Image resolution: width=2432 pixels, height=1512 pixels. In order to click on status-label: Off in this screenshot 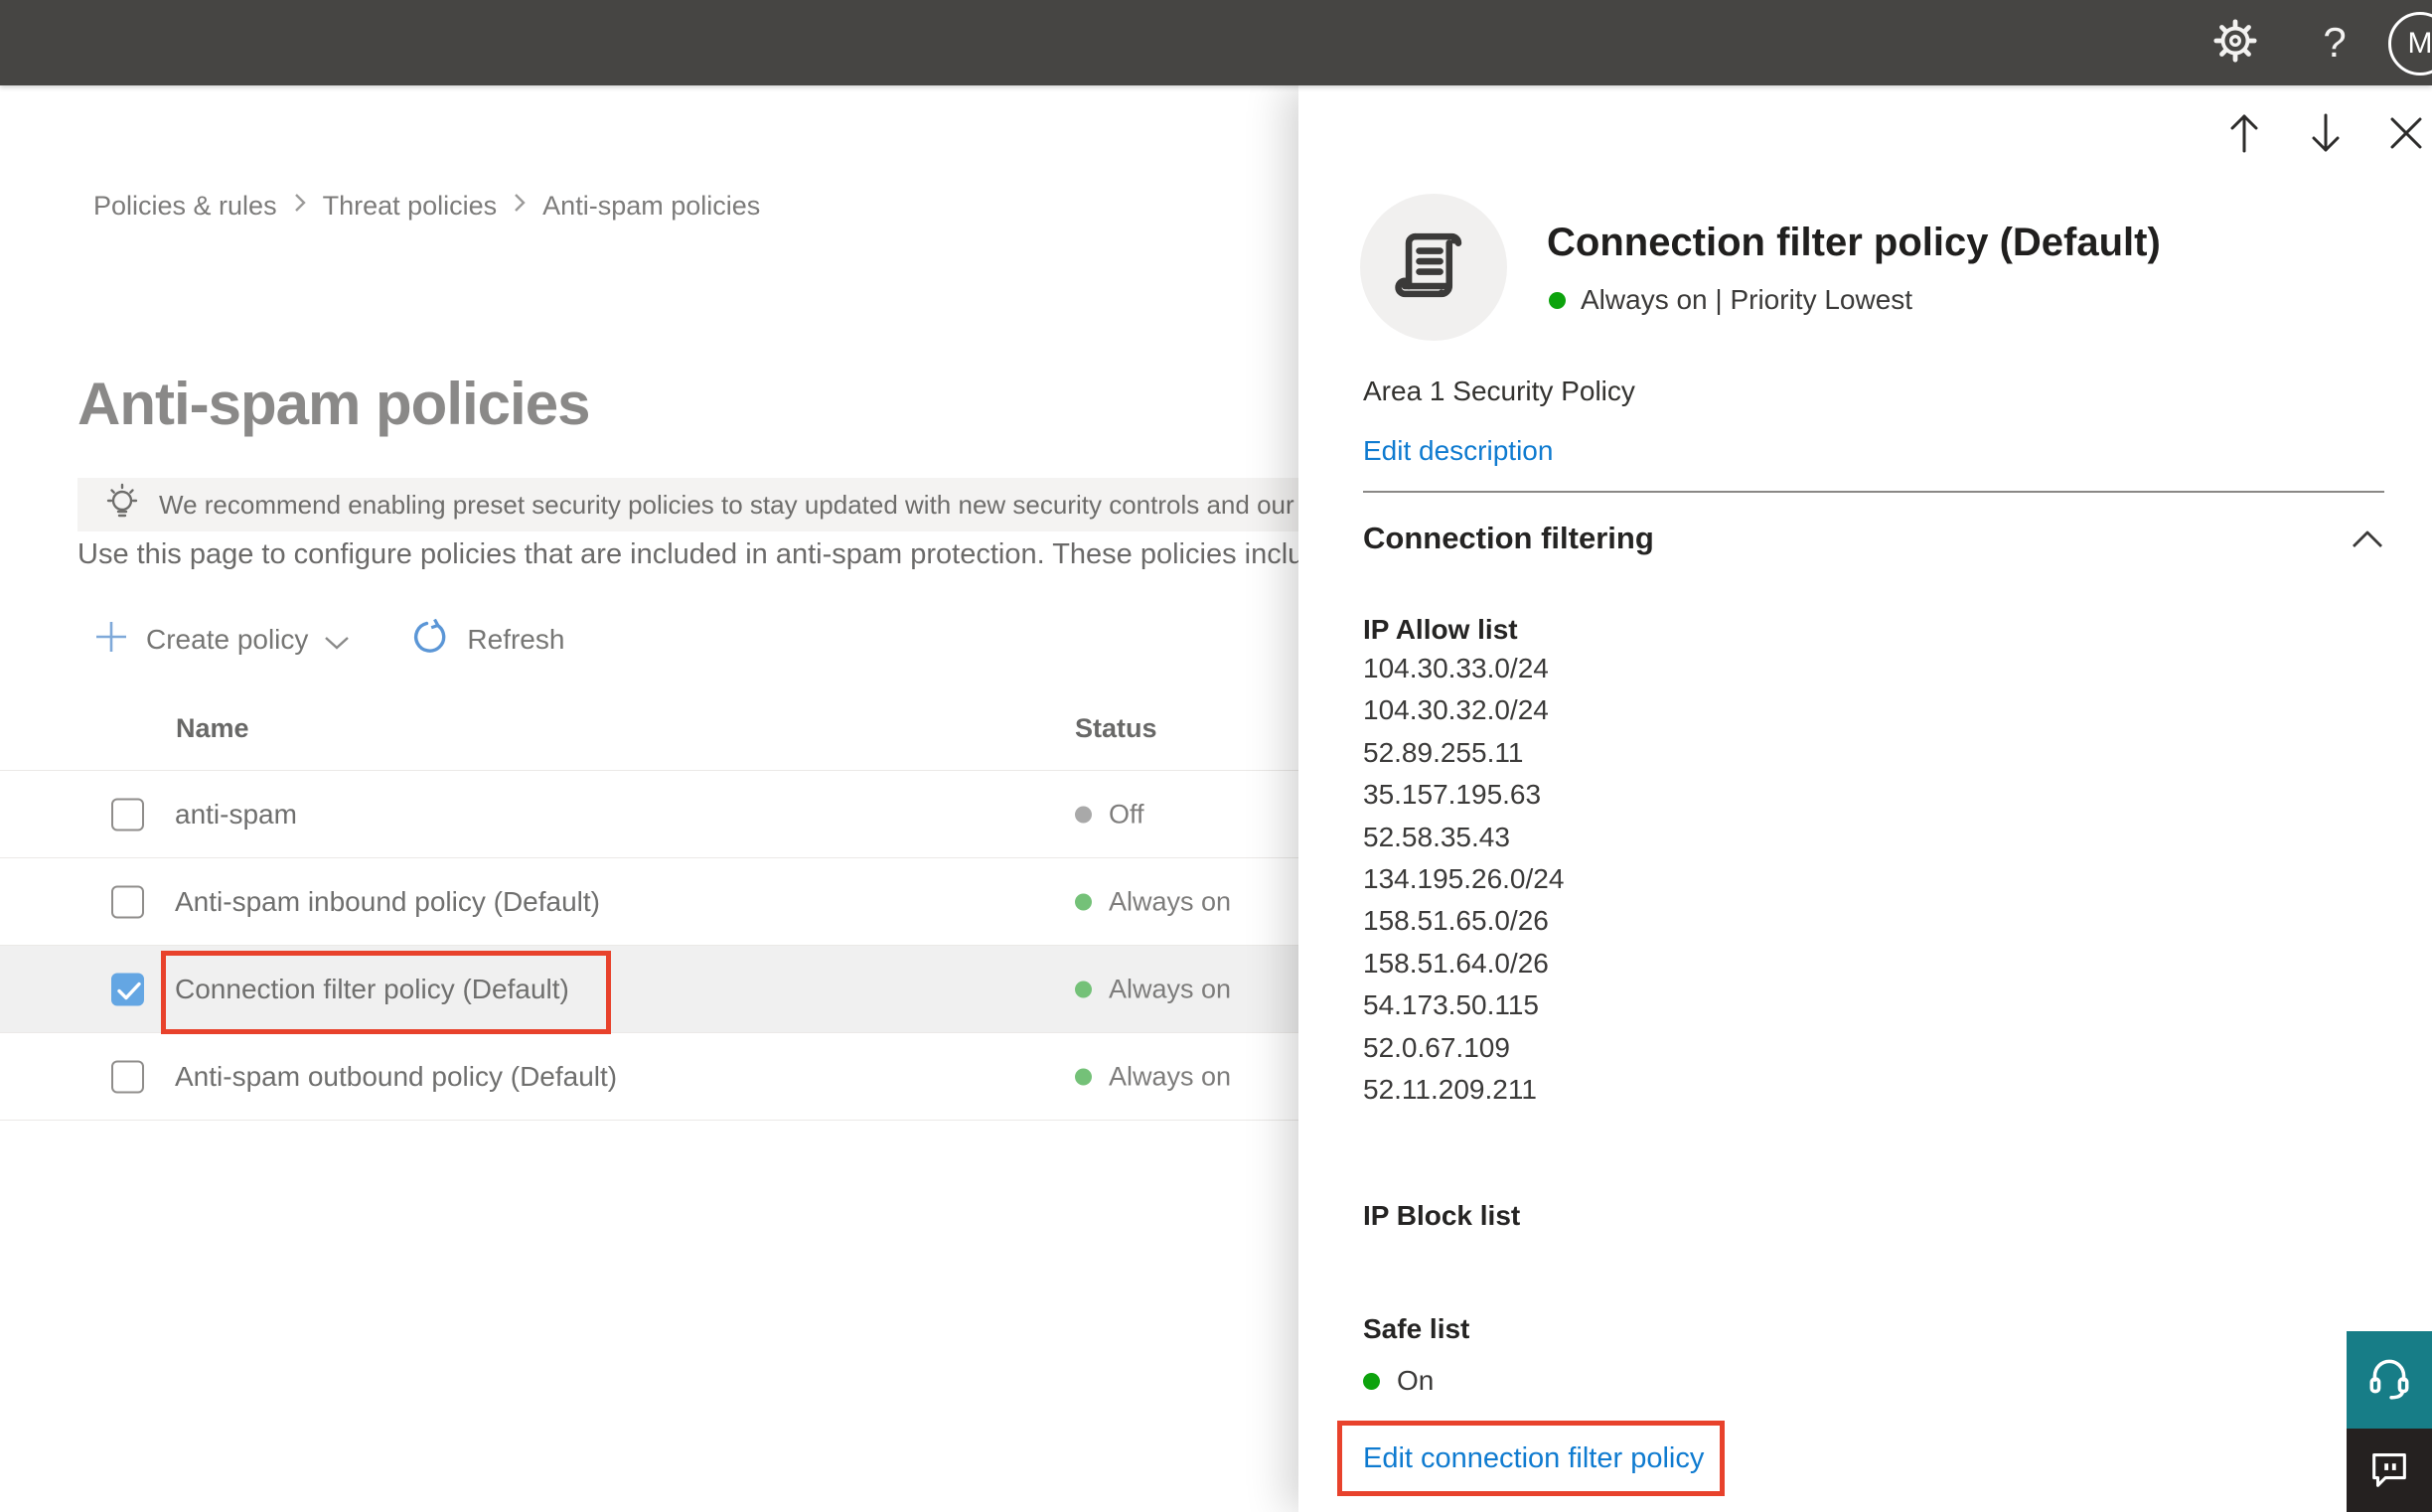, I will do `click(1126, 814)`.